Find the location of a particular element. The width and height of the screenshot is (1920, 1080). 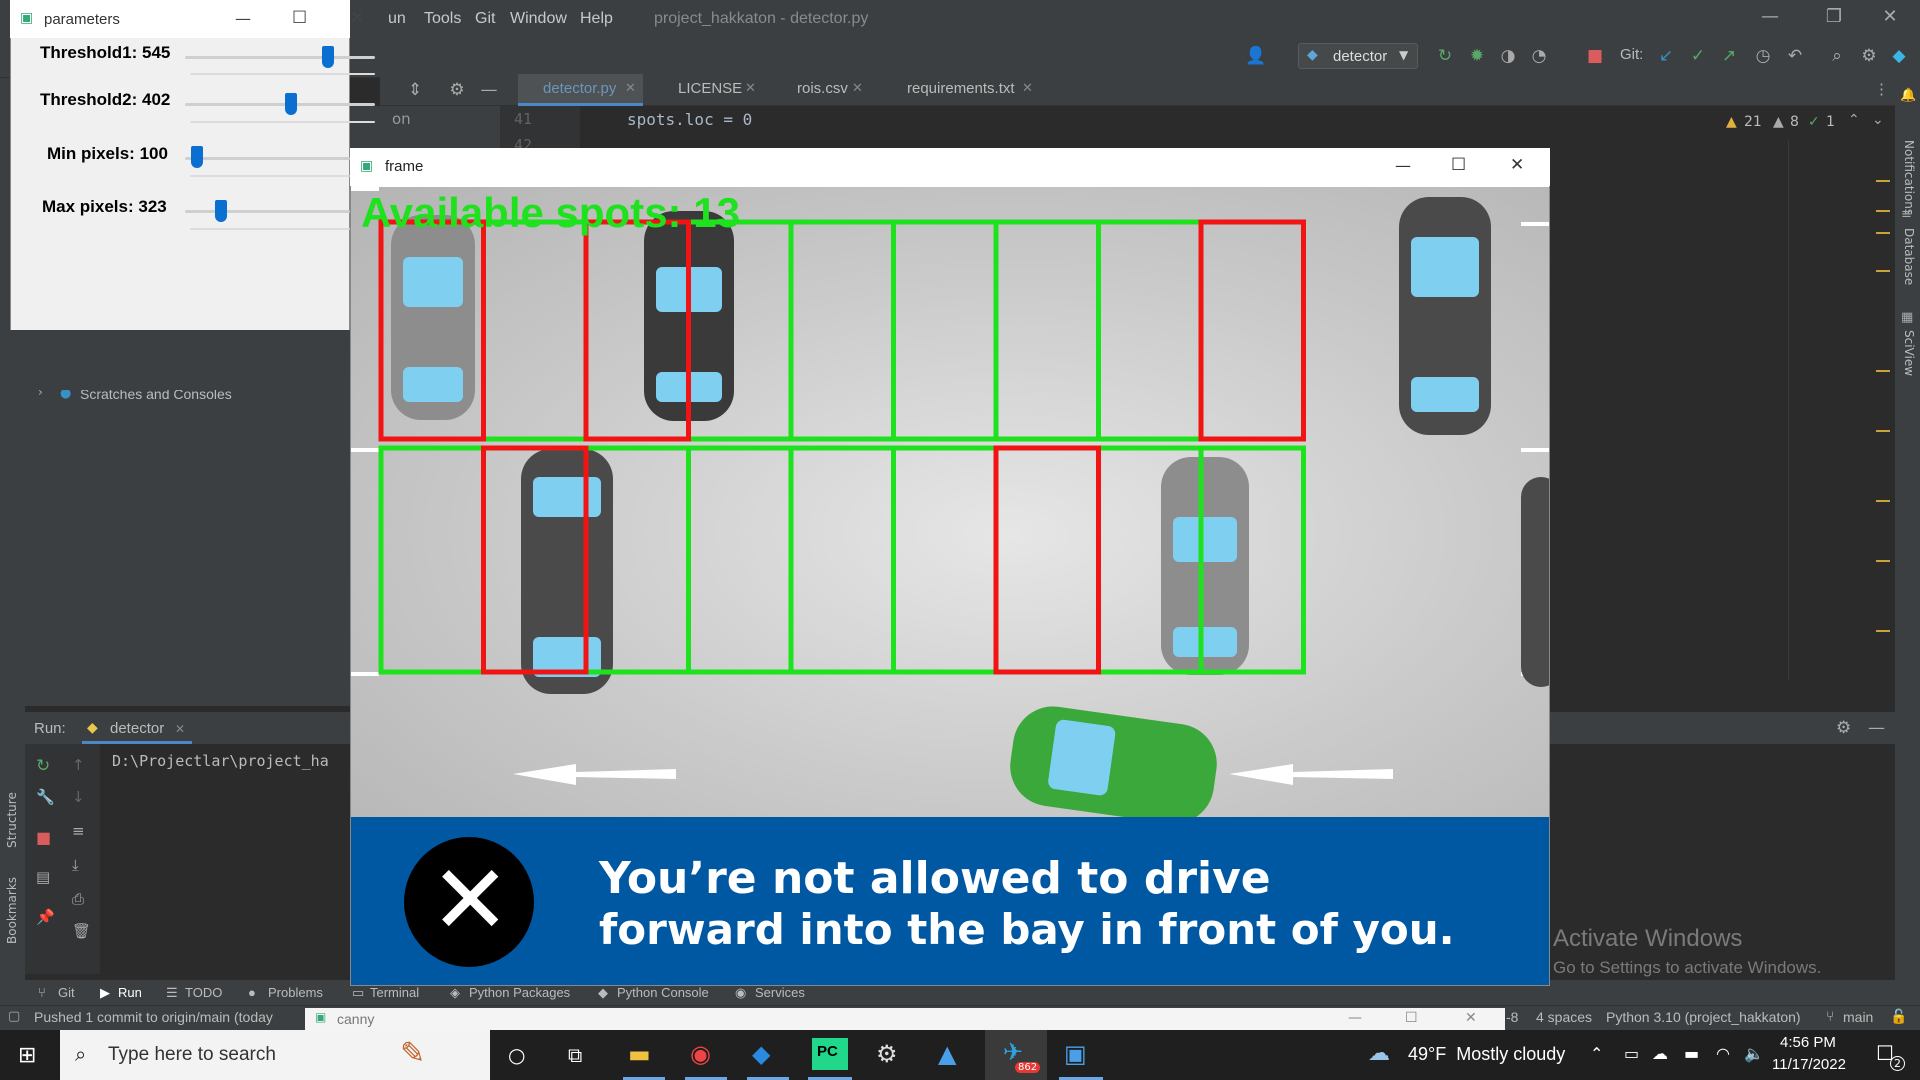

hide-icon: — is located at coordinates (489, 90).